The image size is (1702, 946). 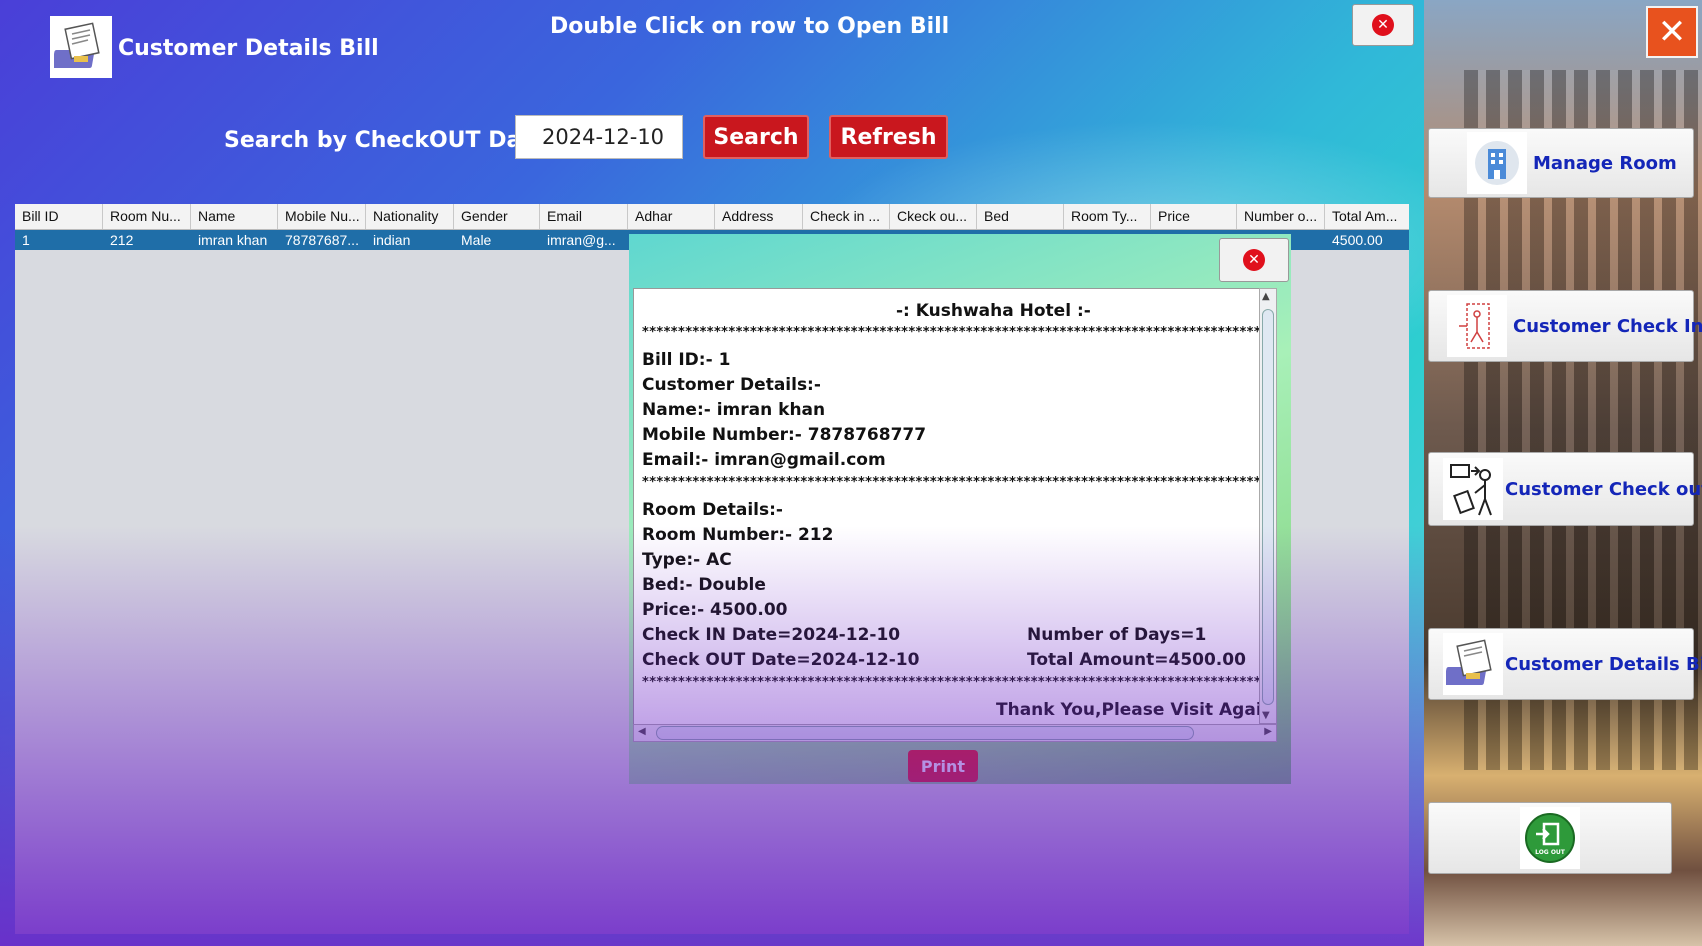 What do you see at coordinates (1357, 240) in the screenshot?
I see `cell-total-amount: 4500.00` at bounding box center [1357, 240].